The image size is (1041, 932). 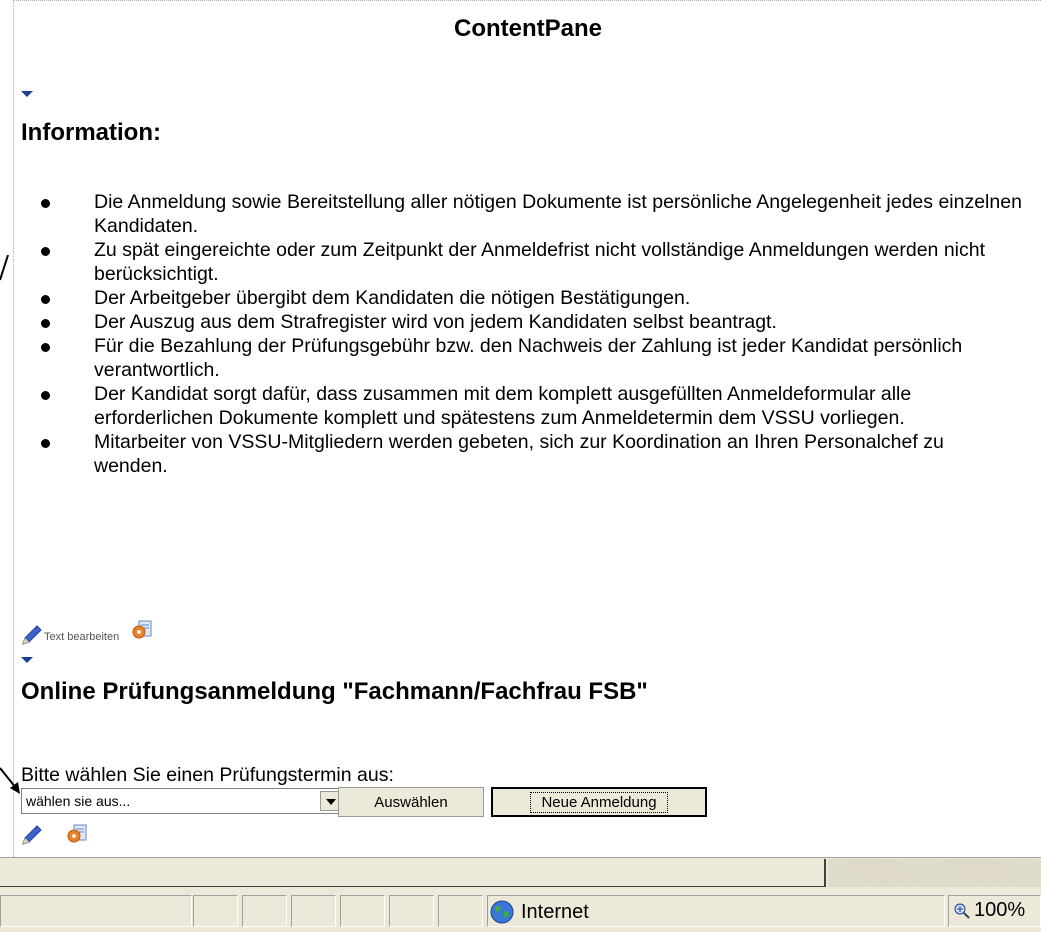 I want to click on zoom-level: 100%, so click(x=989, y=910).